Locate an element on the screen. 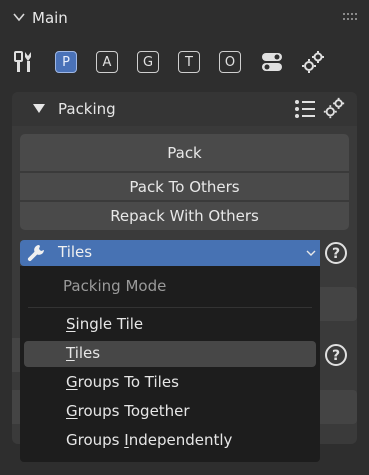  menu-item-groups-together: Groups Together is located at coordinates (170, 412).